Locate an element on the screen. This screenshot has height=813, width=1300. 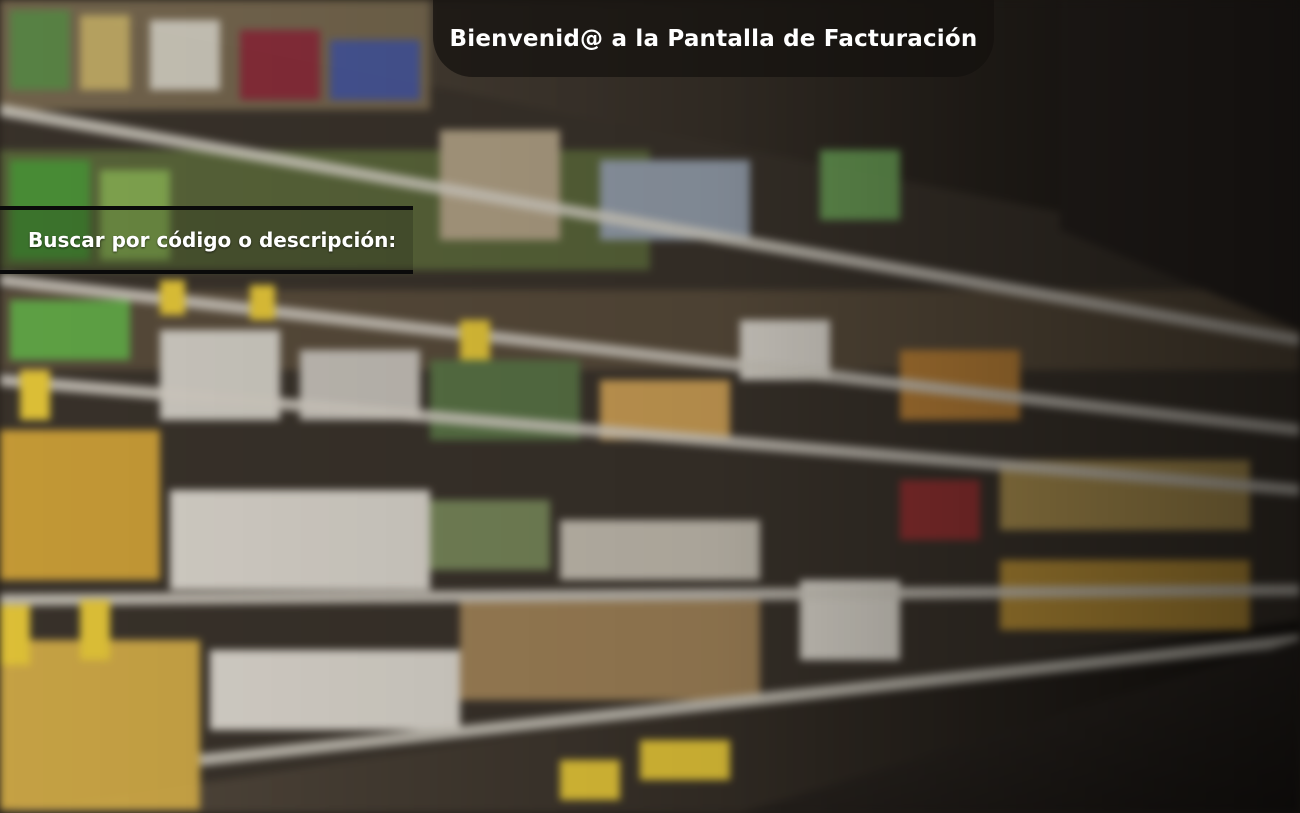
search-bar: Buscar por código o descripción: is located at coordinates (206, 240).